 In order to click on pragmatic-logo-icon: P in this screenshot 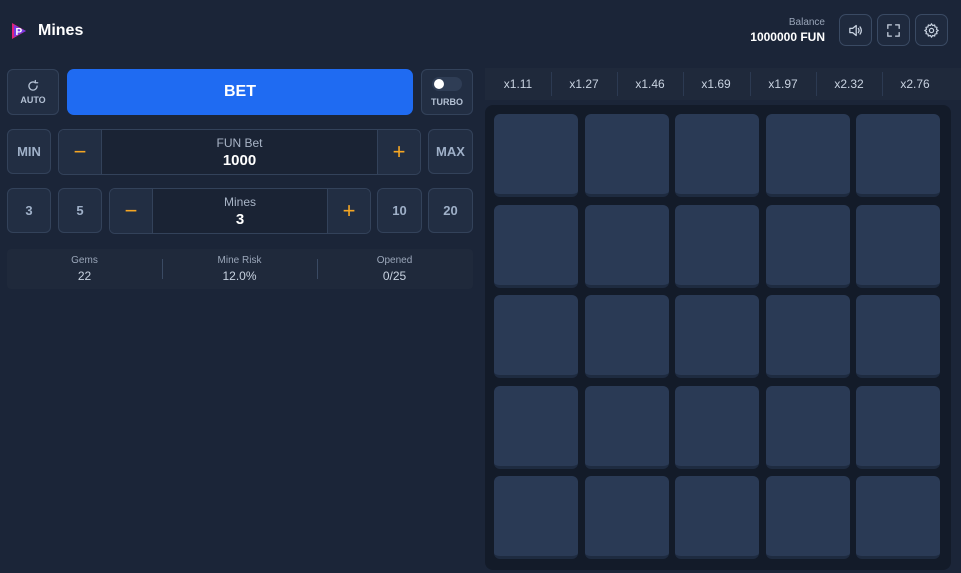, I will do `click(19, 31)`.